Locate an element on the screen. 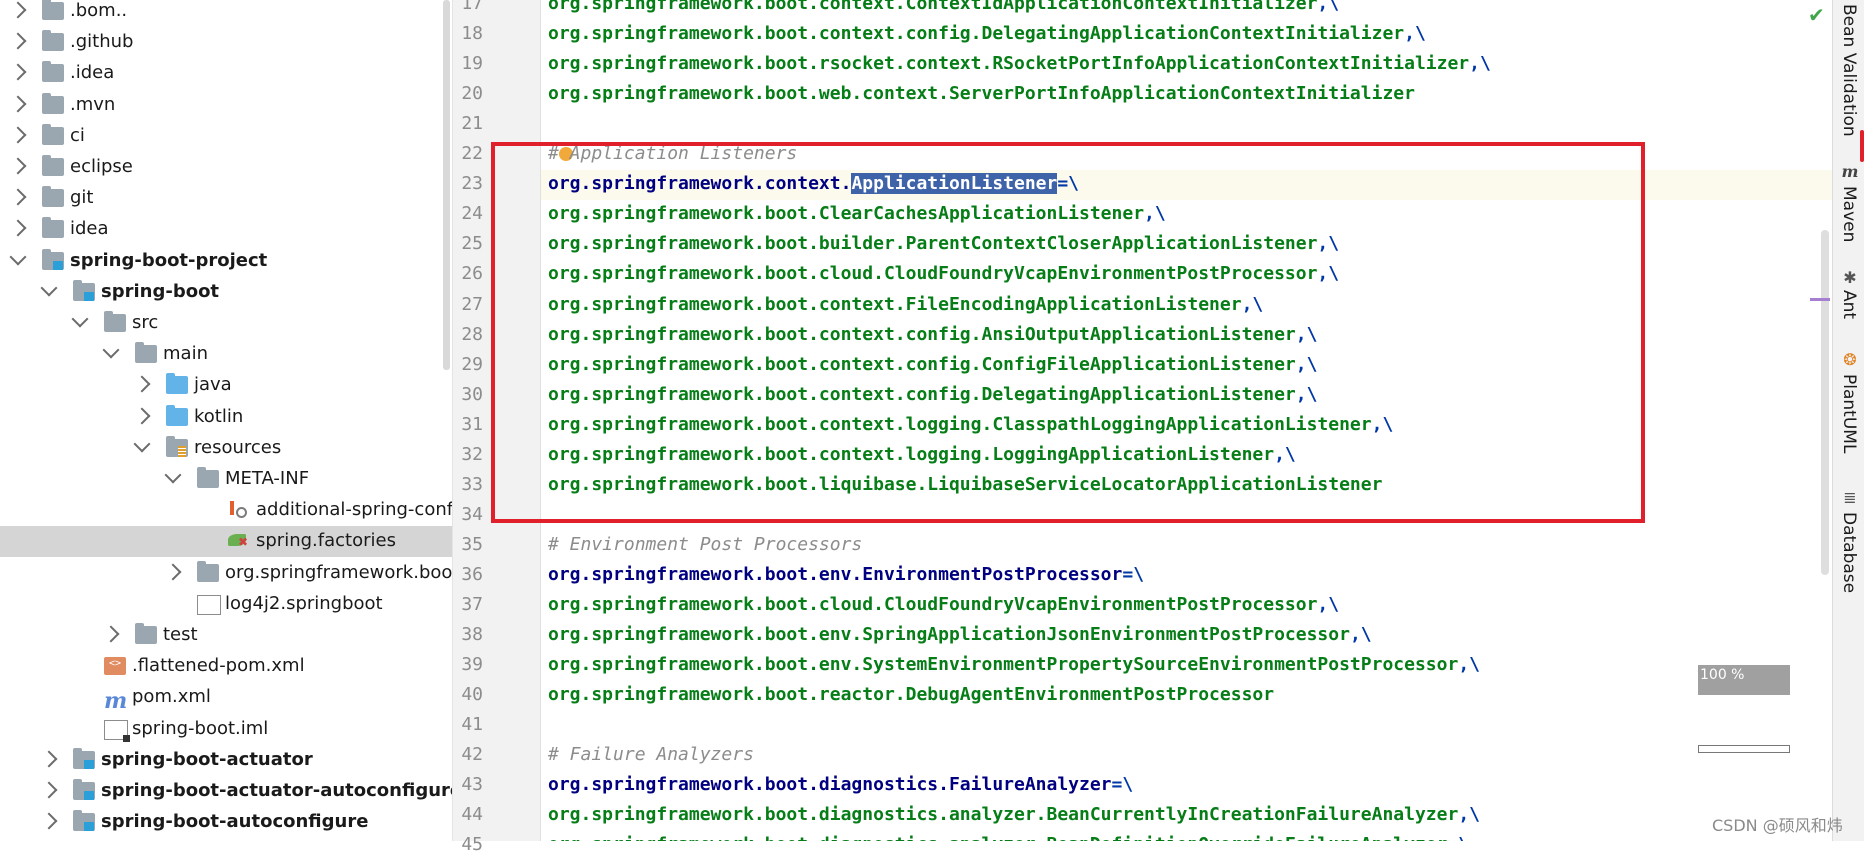 The image size is (1864, 855). code-line: # Failure Analyzers is located at coordinates (1186, 756).